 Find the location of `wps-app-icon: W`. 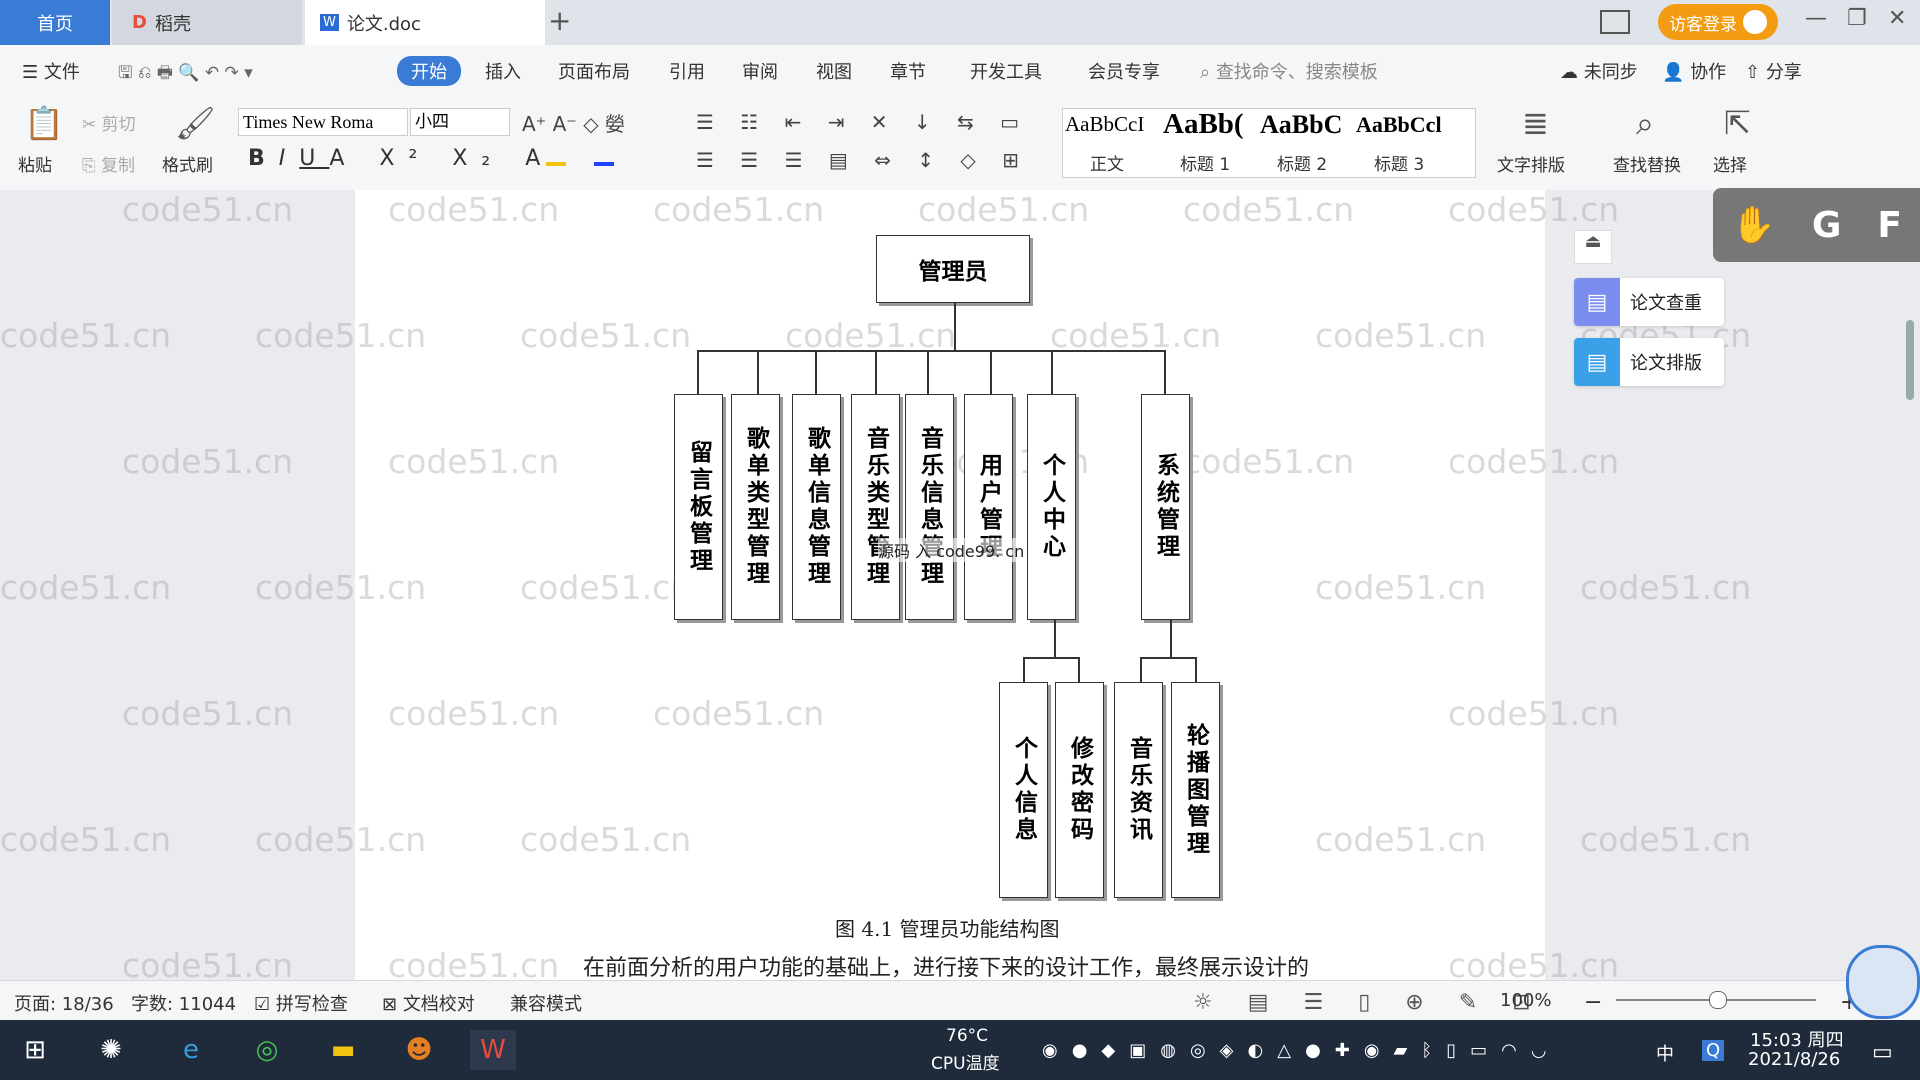

wps-app-icon: W is located at coordinates (493, 1050).